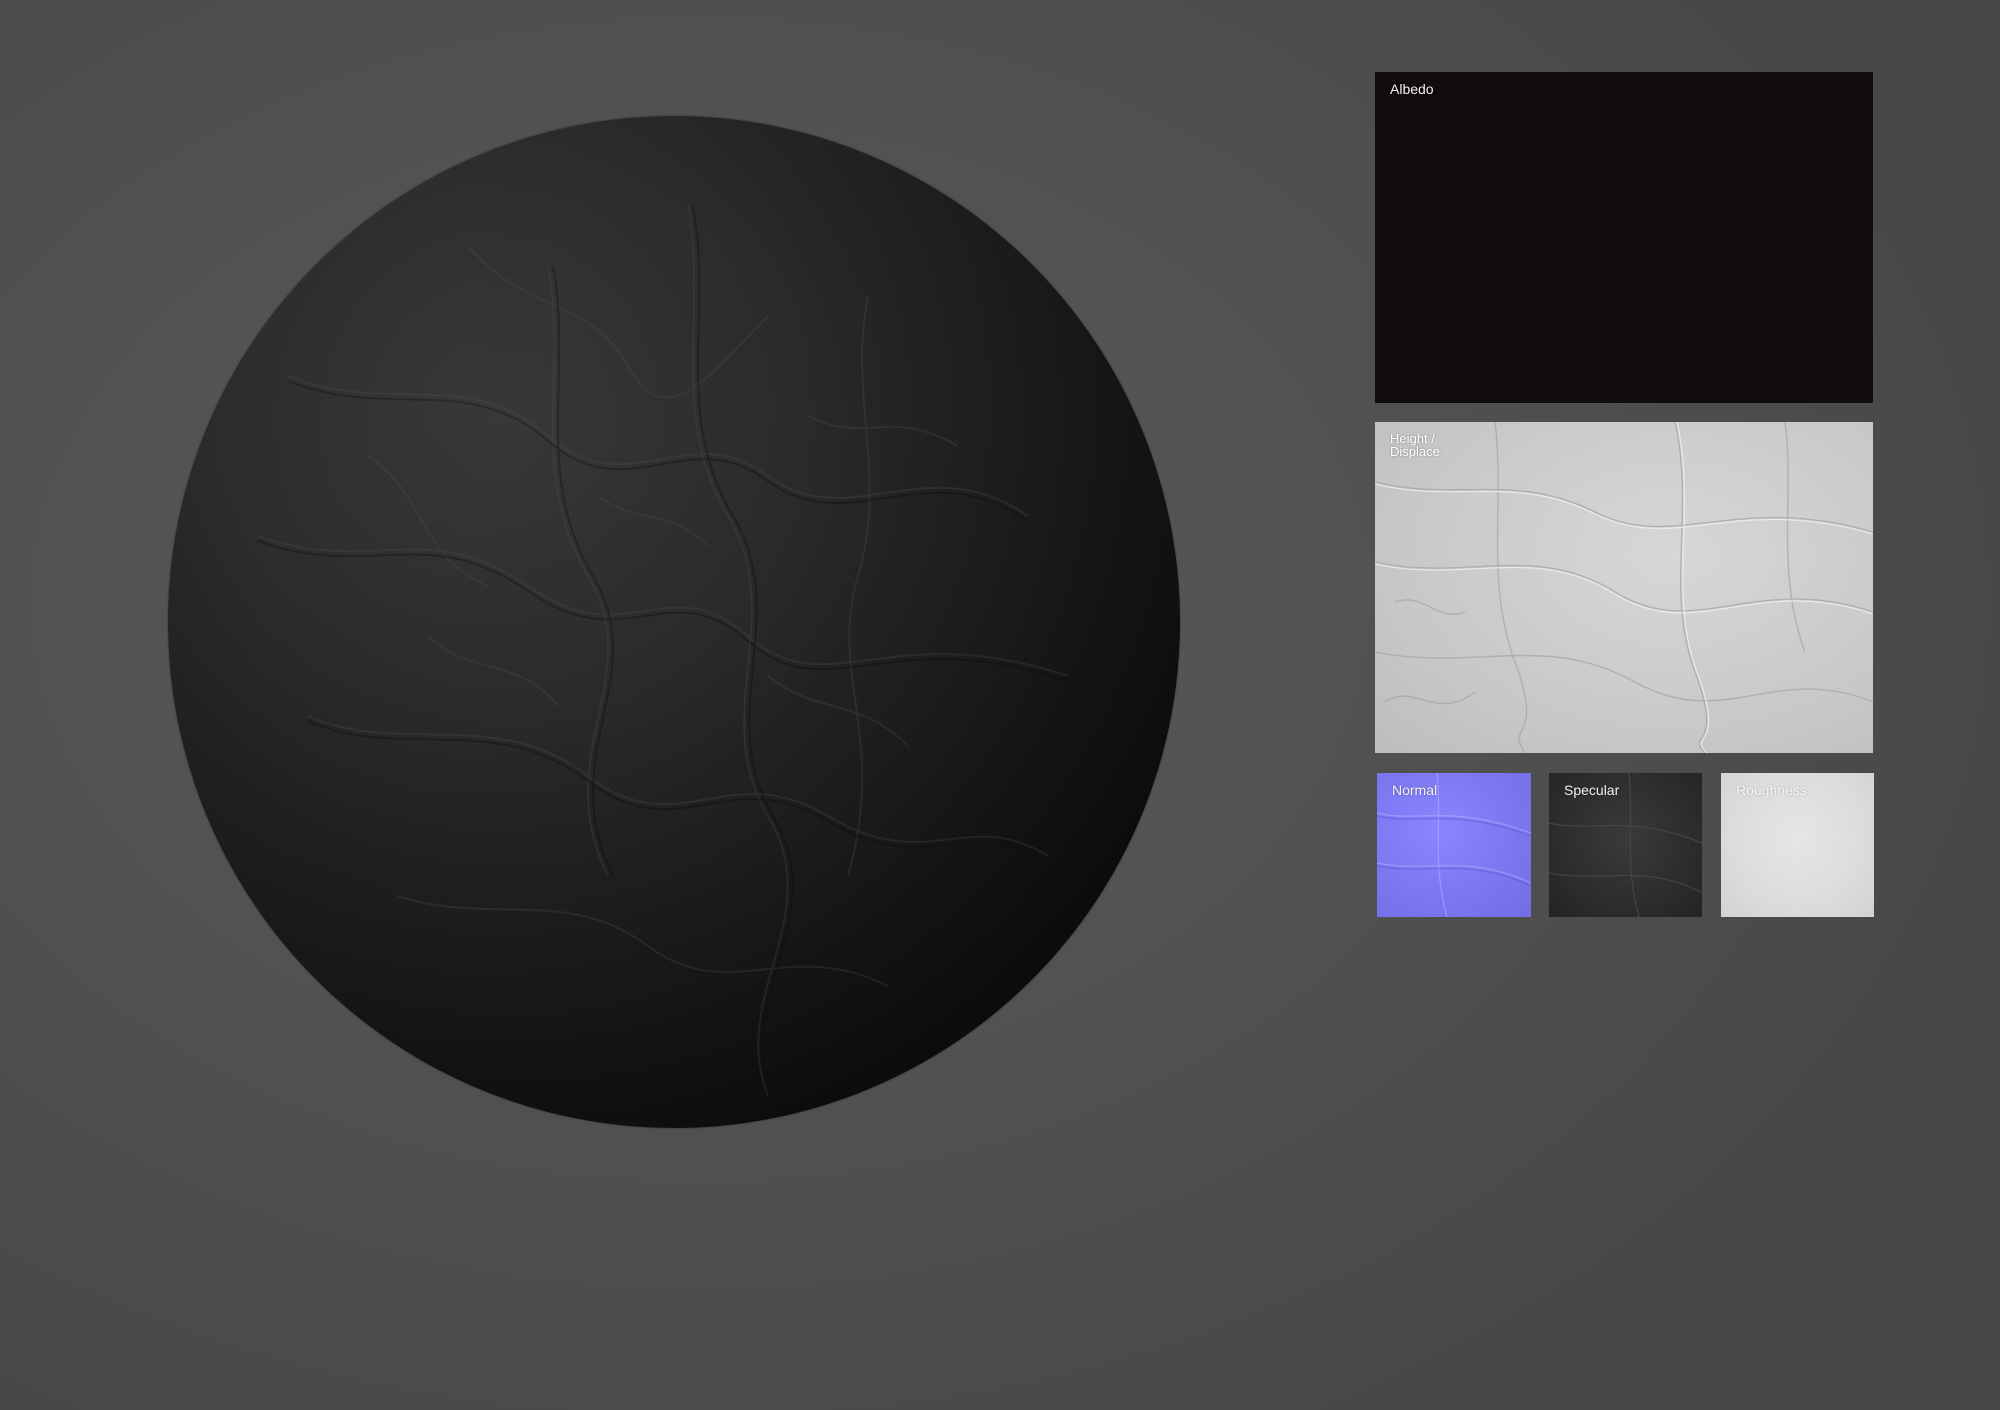  I want to click on albedo-map-tile: Albedo, so click(1624, 237).